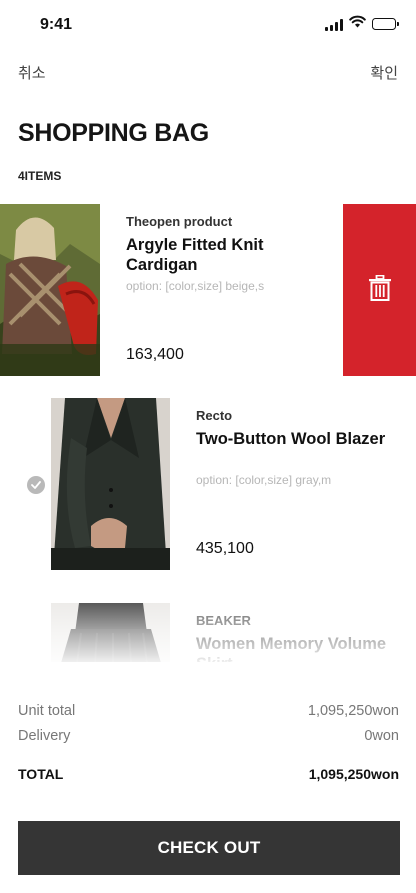  What do you see at coordinates (208, 736) in the screenshot?
I see `delivery-row: Delivery 0won` at bounding box center [208, 736].